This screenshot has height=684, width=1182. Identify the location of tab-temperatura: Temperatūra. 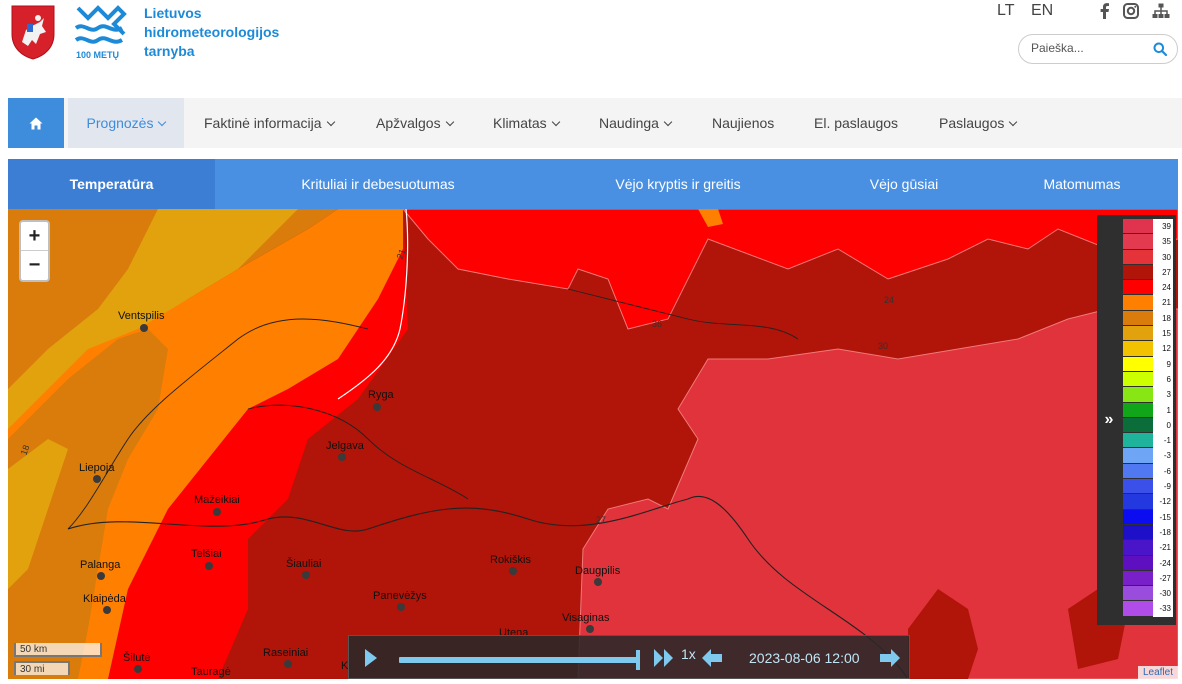
(111, 184).